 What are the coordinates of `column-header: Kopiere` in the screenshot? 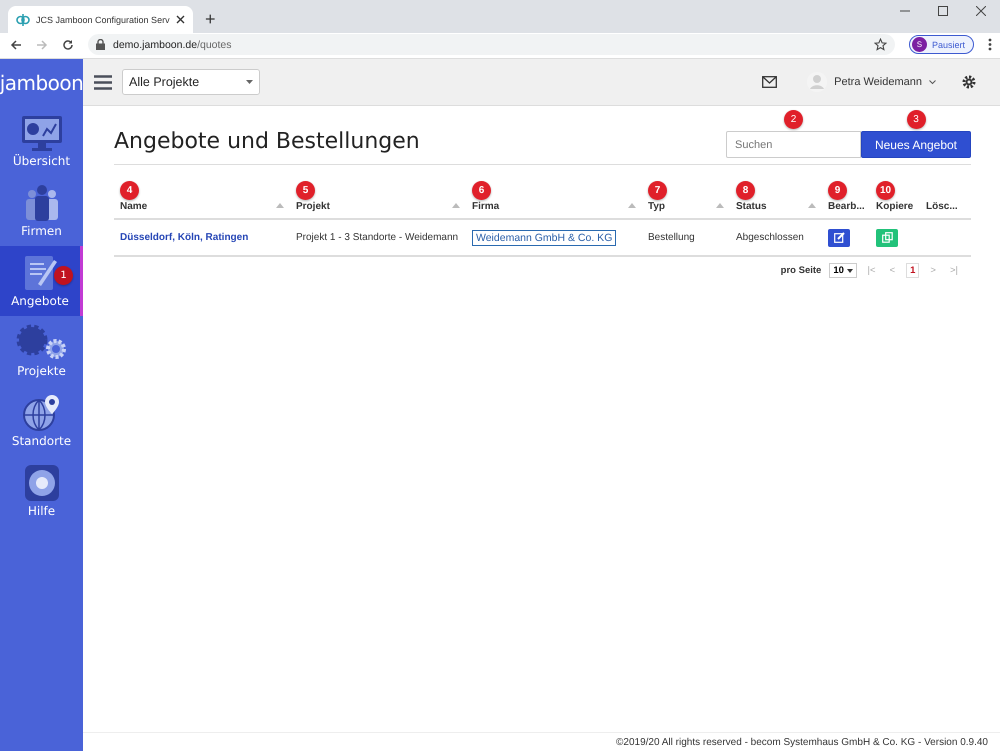 It's located at (895, 206).